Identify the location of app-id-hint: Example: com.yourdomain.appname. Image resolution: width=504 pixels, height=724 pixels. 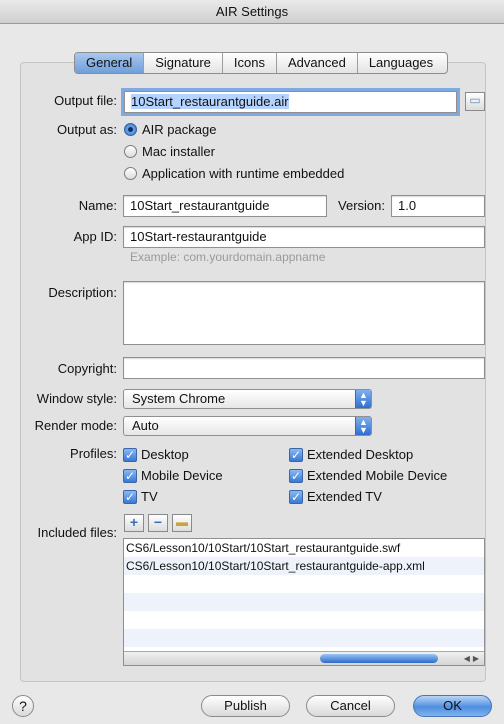
(228, 257).